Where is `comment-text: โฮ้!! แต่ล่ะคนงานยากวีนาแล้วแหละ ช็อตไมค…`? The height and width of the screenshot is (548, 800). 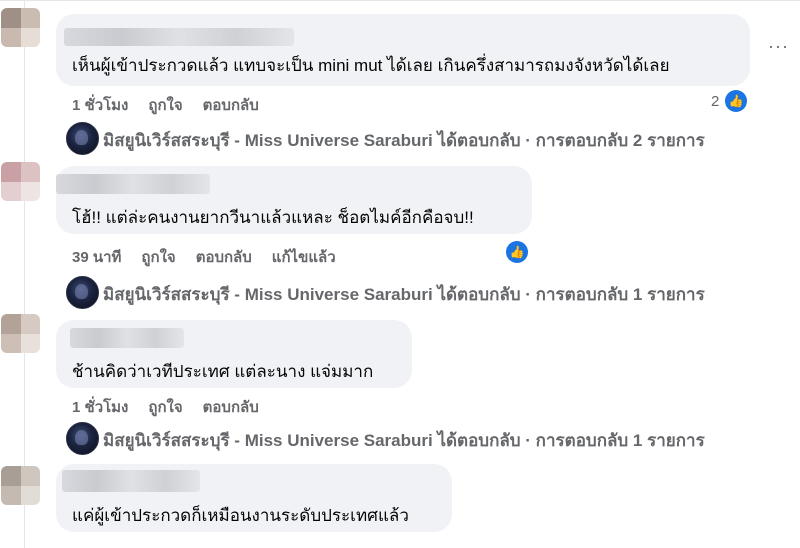
comment-text: โฮ้!! แต่ล่ะคนงานยากวีนาแล้วแหละ ช็อตไมค… is located at coordinates (273, 217).